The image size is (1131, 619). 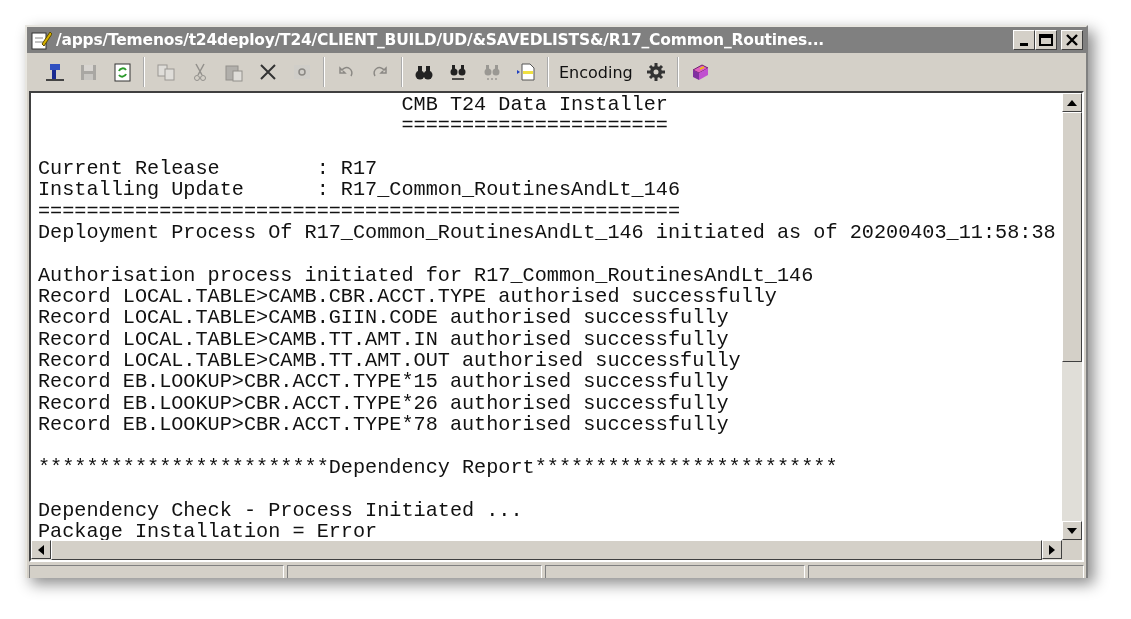 What do you see at coordinates (1024, 40) in the screenshot?
I see `minimize-button` at bounding box center [1024, 40].